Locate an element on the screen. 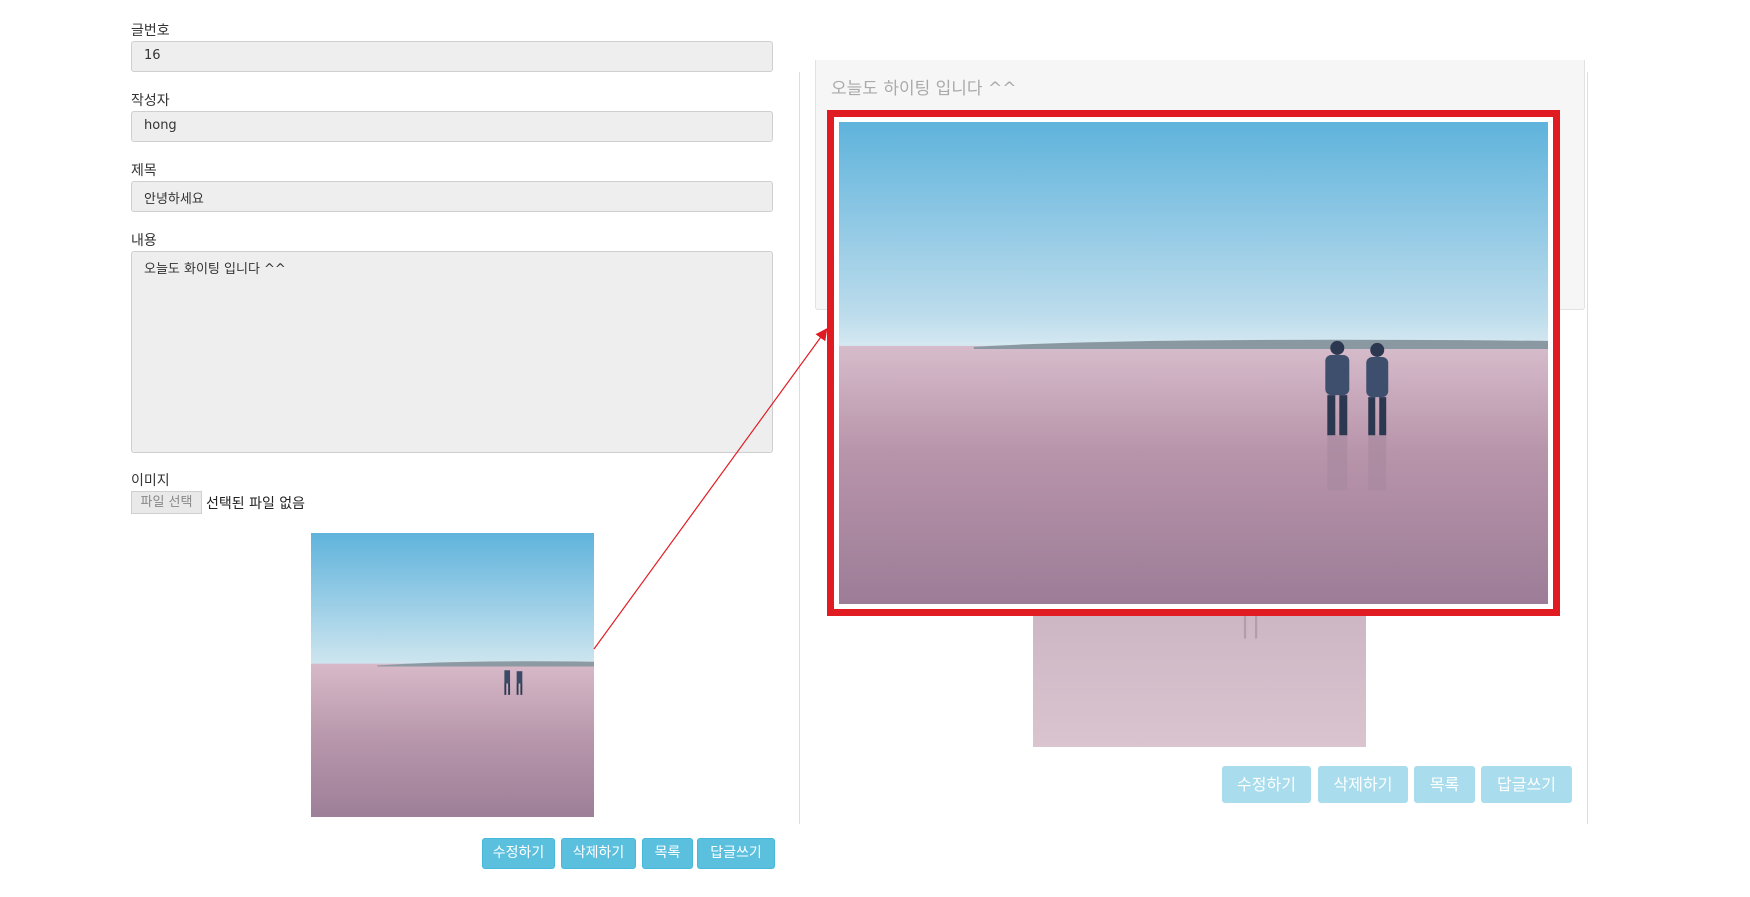  image-label: 이미지 is located at coordinates (150, 481).